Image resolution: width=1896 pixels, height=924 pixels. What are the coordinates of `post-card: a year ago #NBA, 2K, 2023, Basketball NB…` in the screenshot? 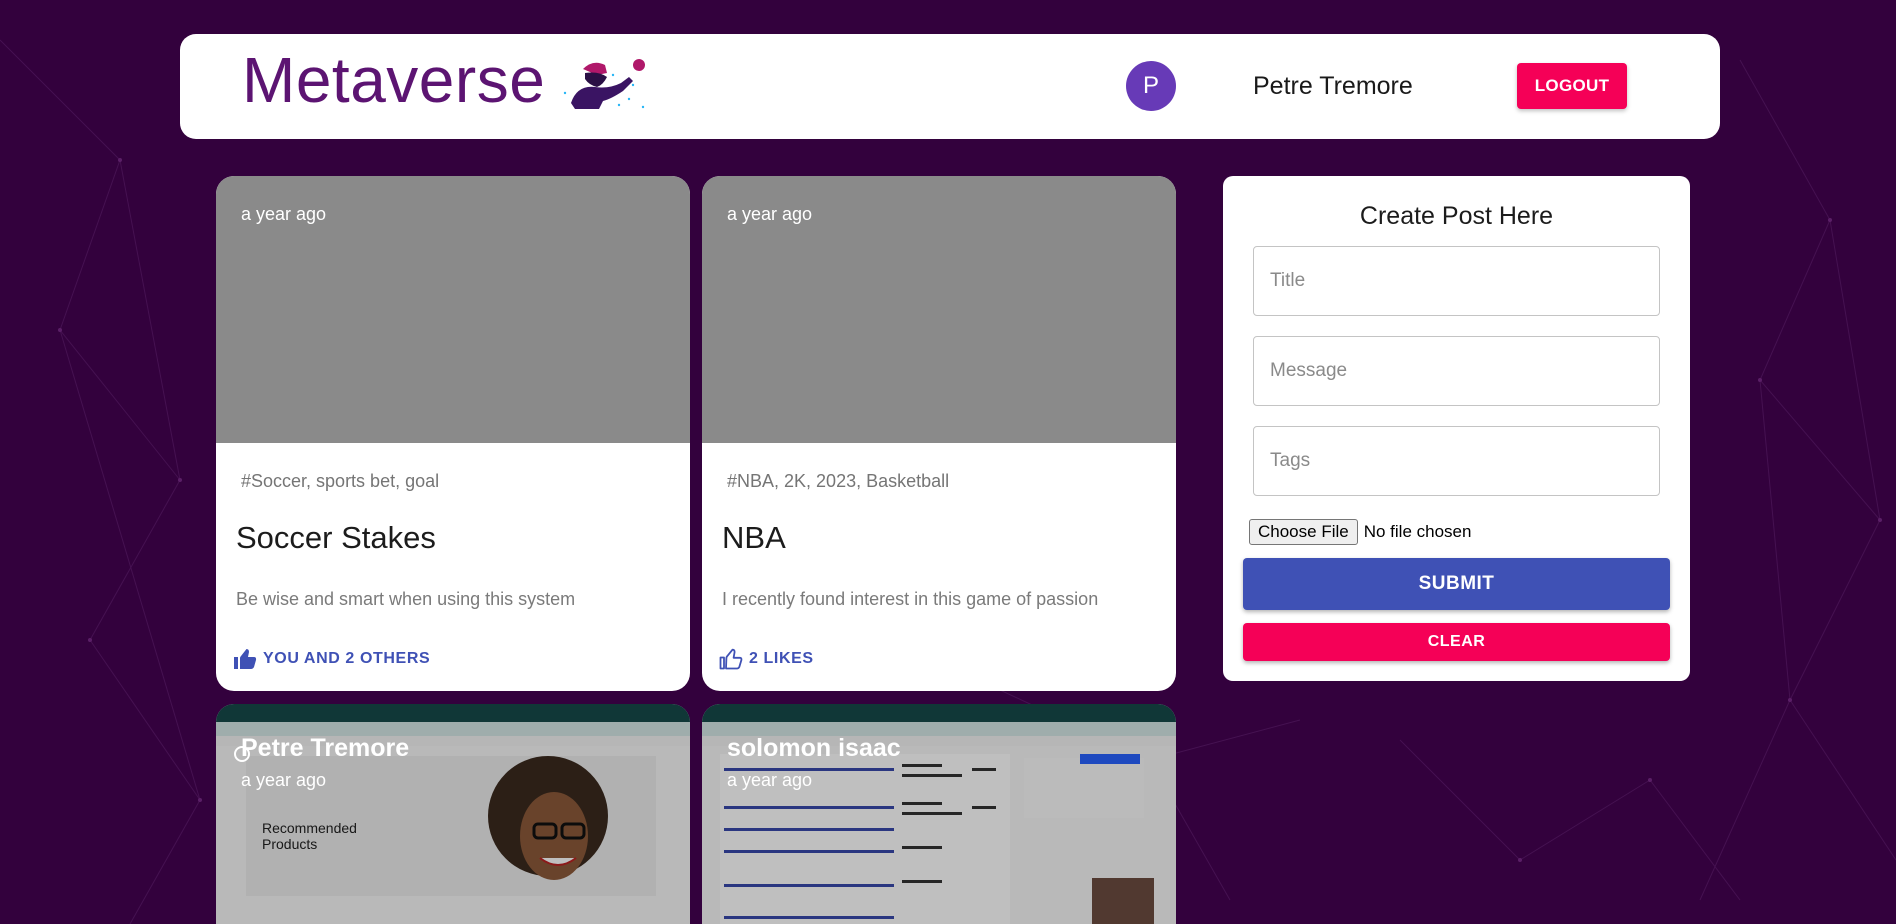 It's located at (939, 433).